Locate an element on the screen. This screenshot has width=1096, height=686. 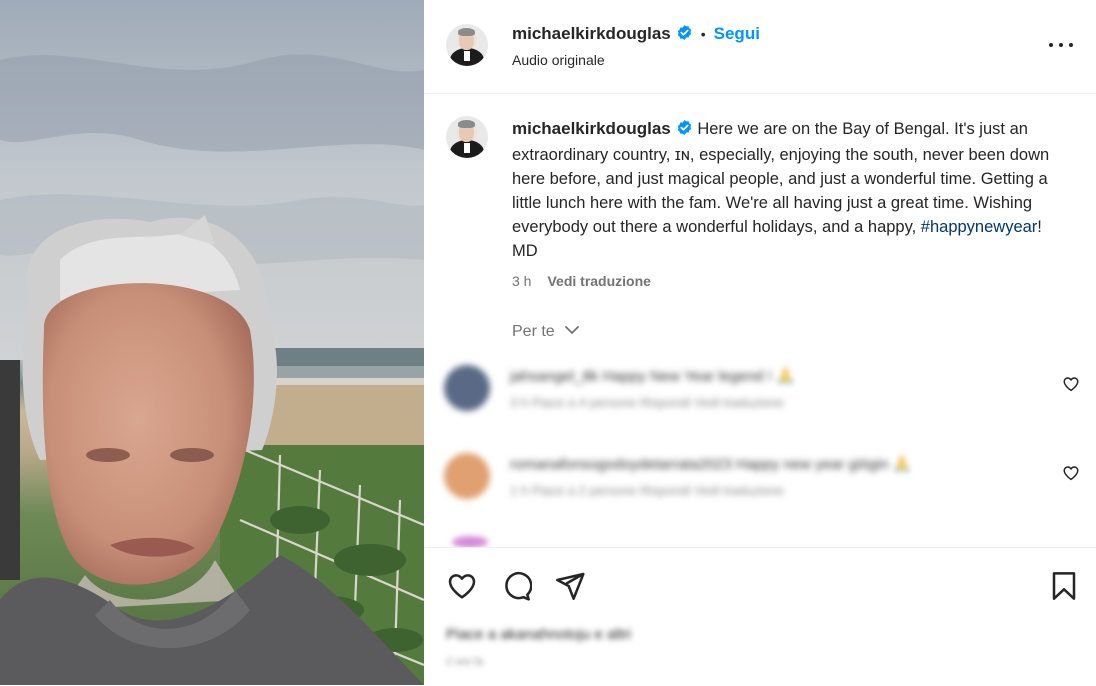
caption-author-avatar is located at coordinates (467, 137).